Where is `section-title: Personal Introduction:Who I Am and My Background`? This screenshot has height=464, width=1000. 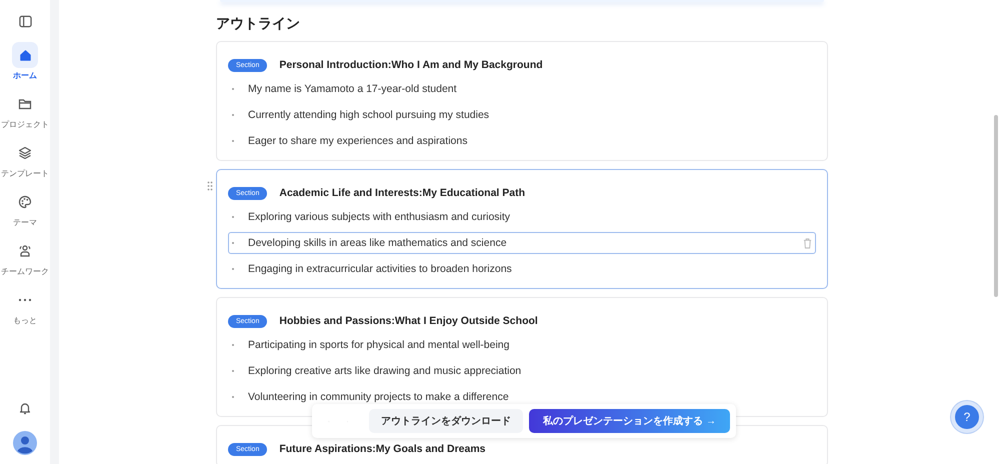 section-title: Personal Introduction:Who I Am and My Background is located at coordinates (411, 65).